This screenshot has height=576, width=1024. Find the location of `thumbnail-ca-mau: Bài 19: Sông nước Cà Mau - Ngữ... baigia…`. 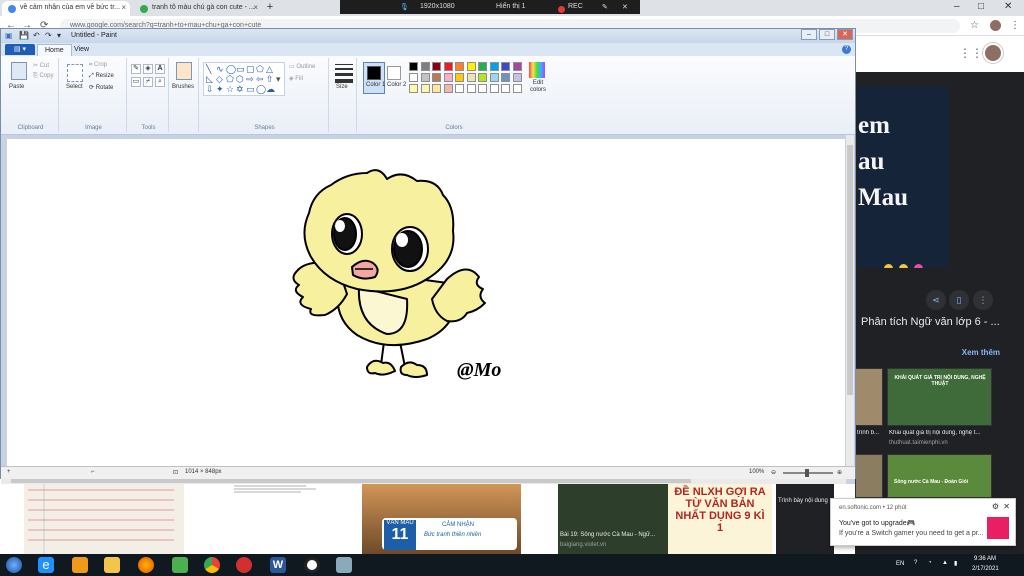

thumbnail-ca-mau: Bài 19: Sông nước Cà Mau - Ngữ... baigia… is located at coordinates (613, 517).